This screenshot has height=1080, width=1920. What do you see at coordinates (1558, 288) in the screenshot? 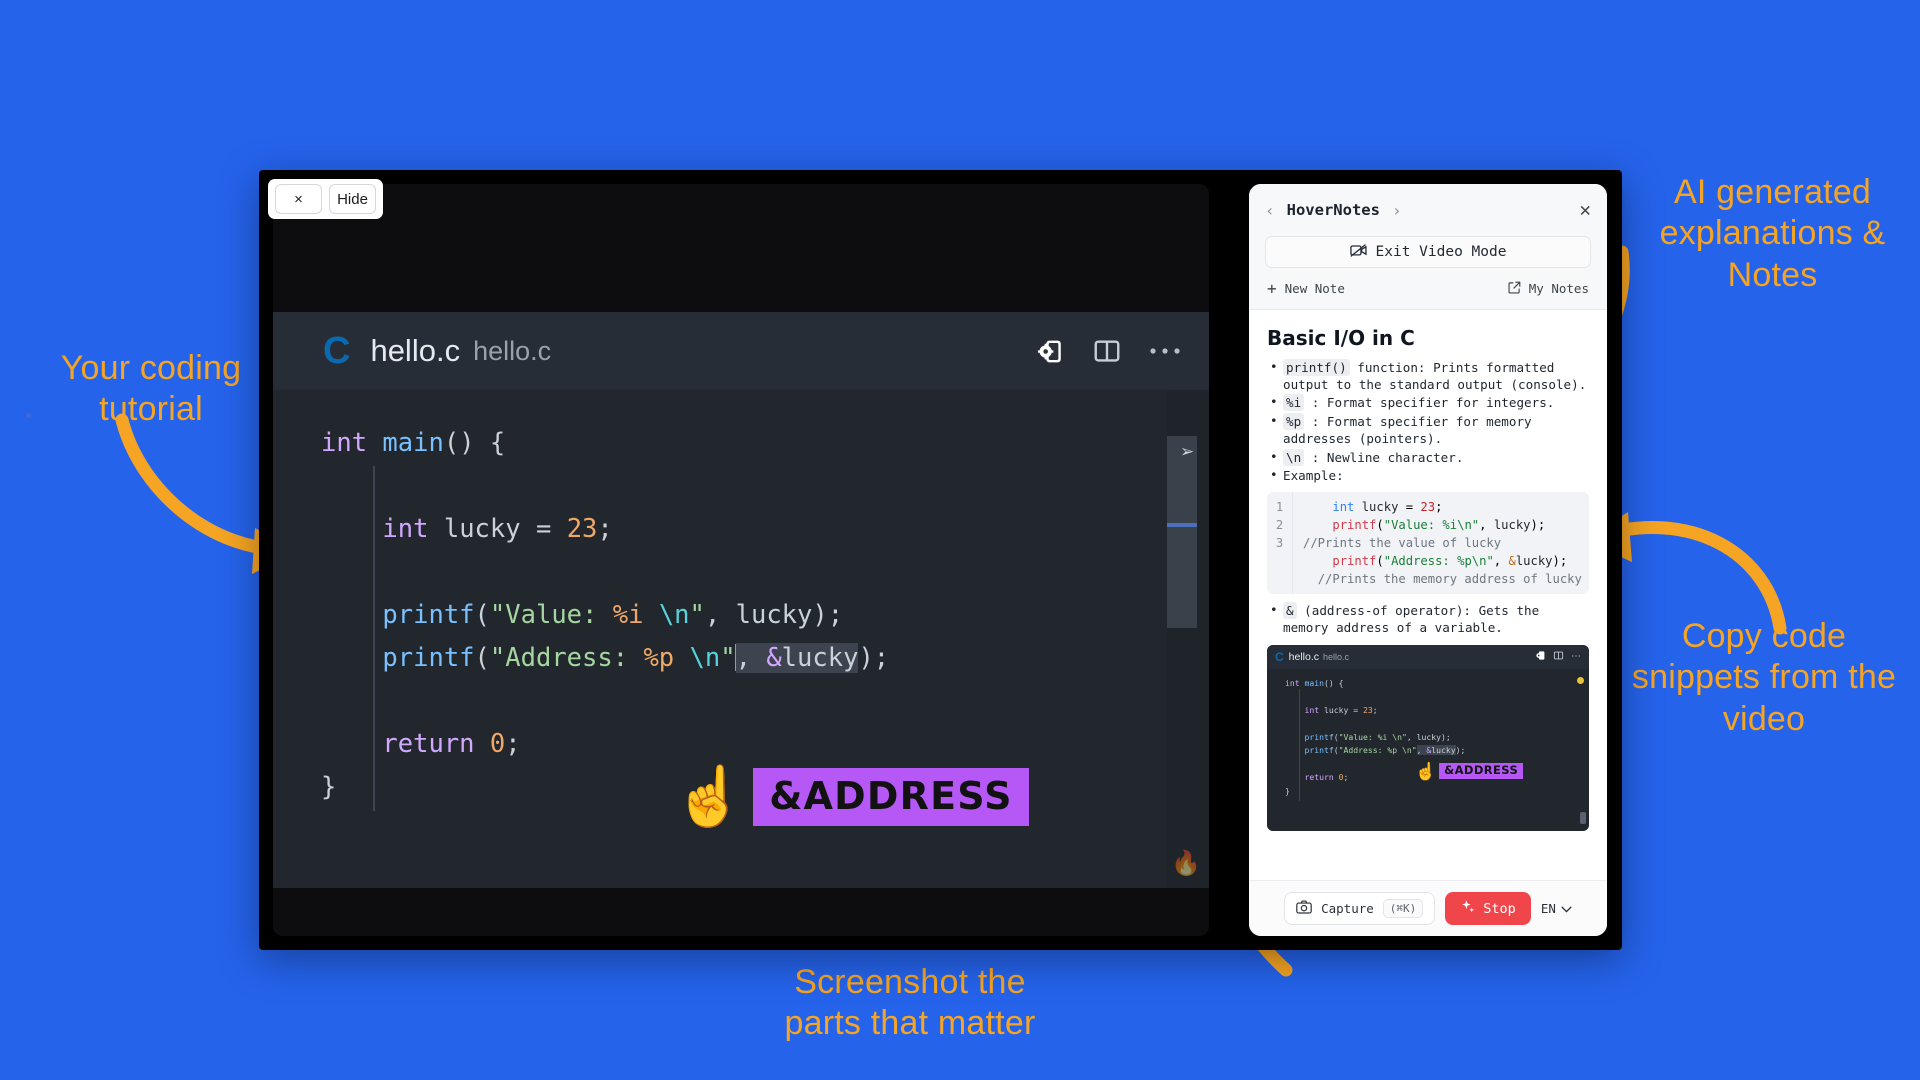
I see `my-notes-label: My Notes` at bounding box center [1558, 288].